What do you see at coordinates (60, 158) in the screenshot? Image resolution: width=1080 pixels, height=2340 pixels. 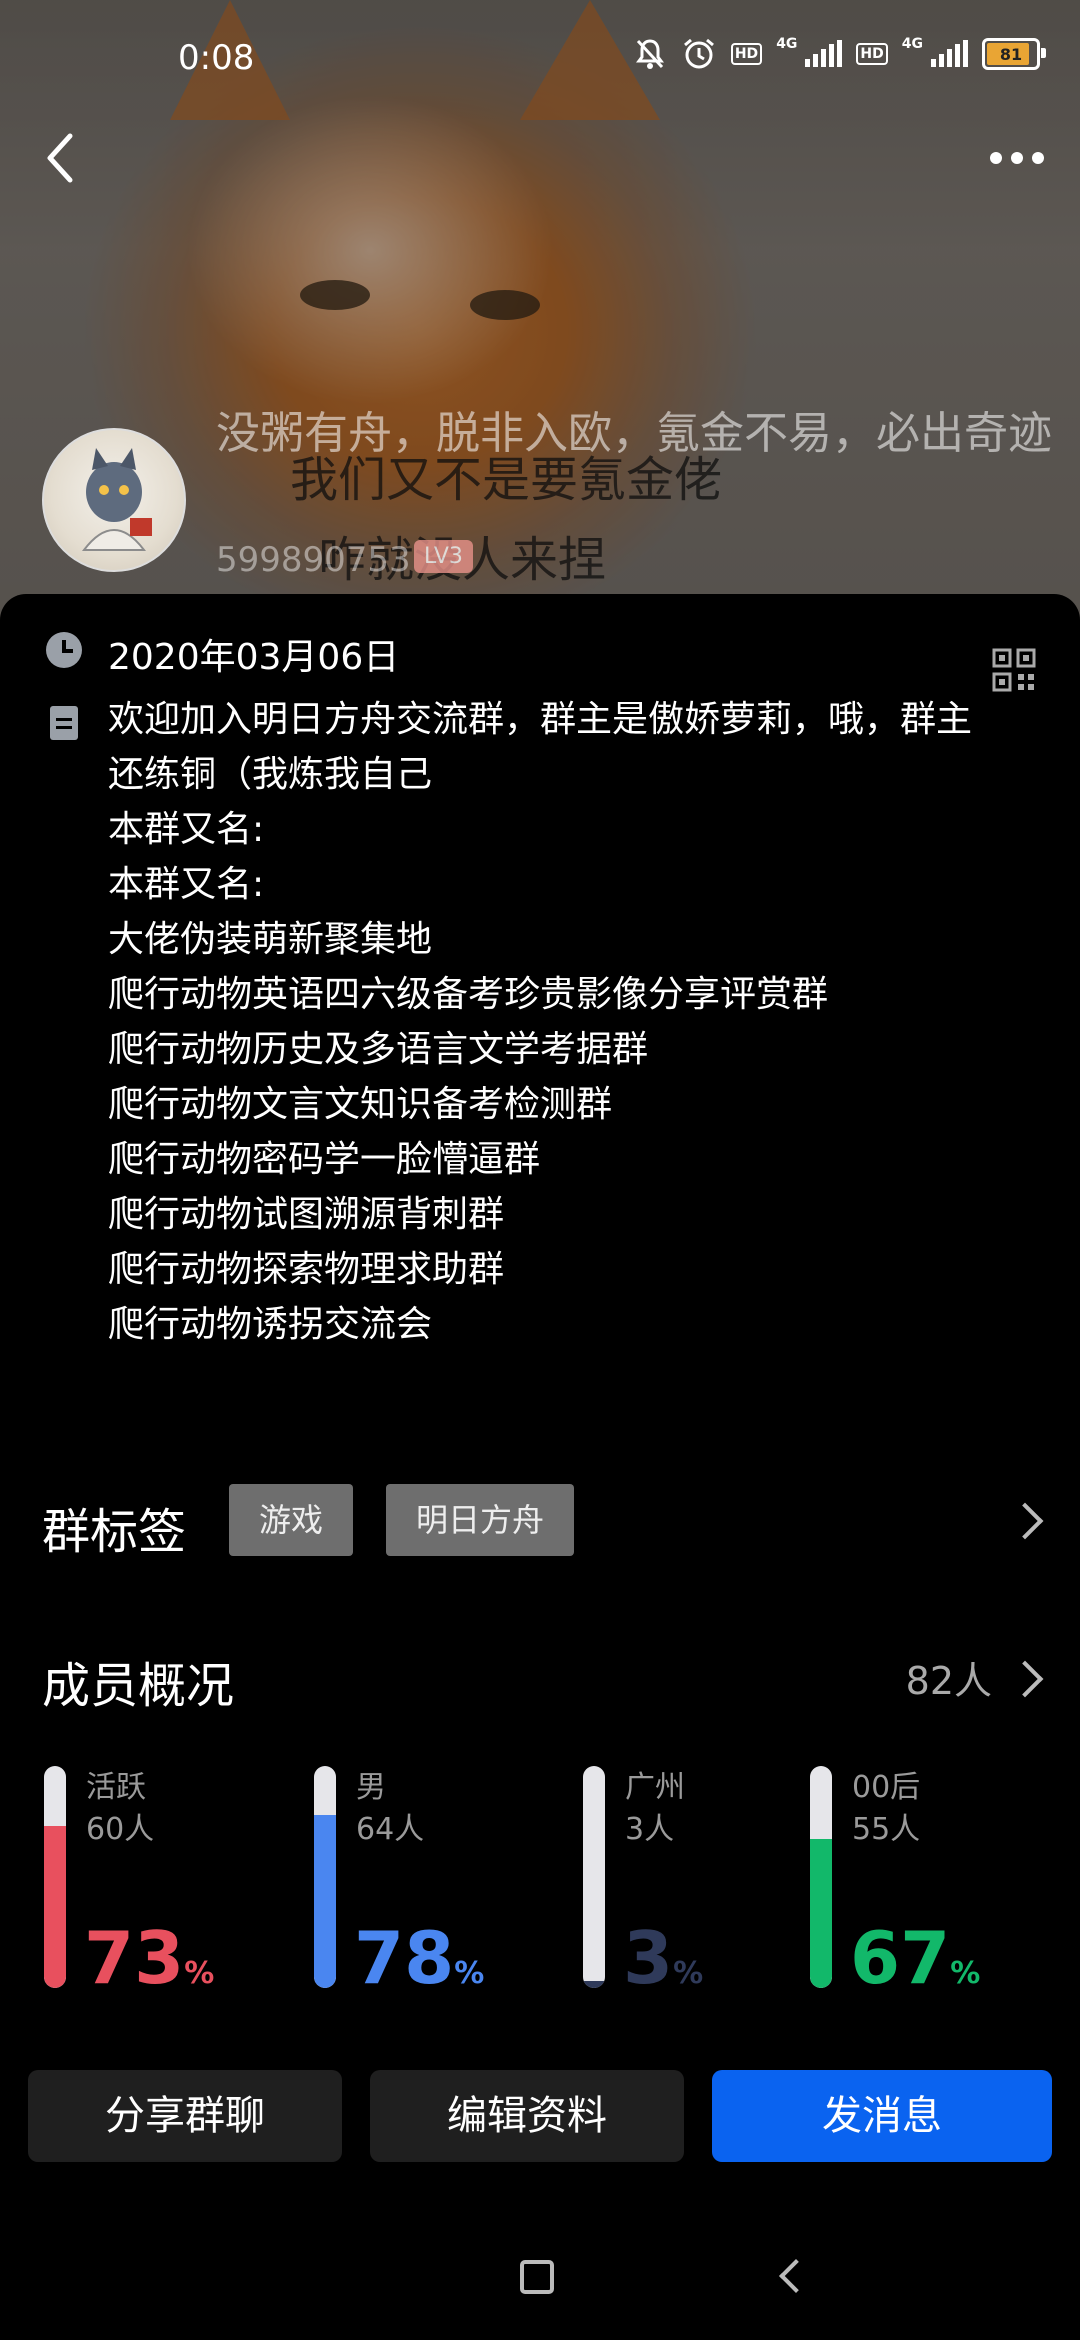 I see `back-arrow-icon` at bounding box center [60, 158].